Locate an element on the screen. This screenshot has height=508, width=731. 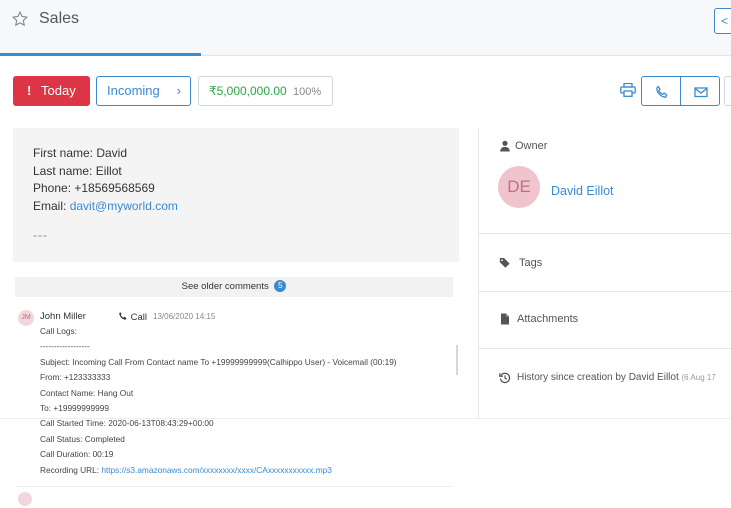
back-button: < is located at coordinates (722, 21).